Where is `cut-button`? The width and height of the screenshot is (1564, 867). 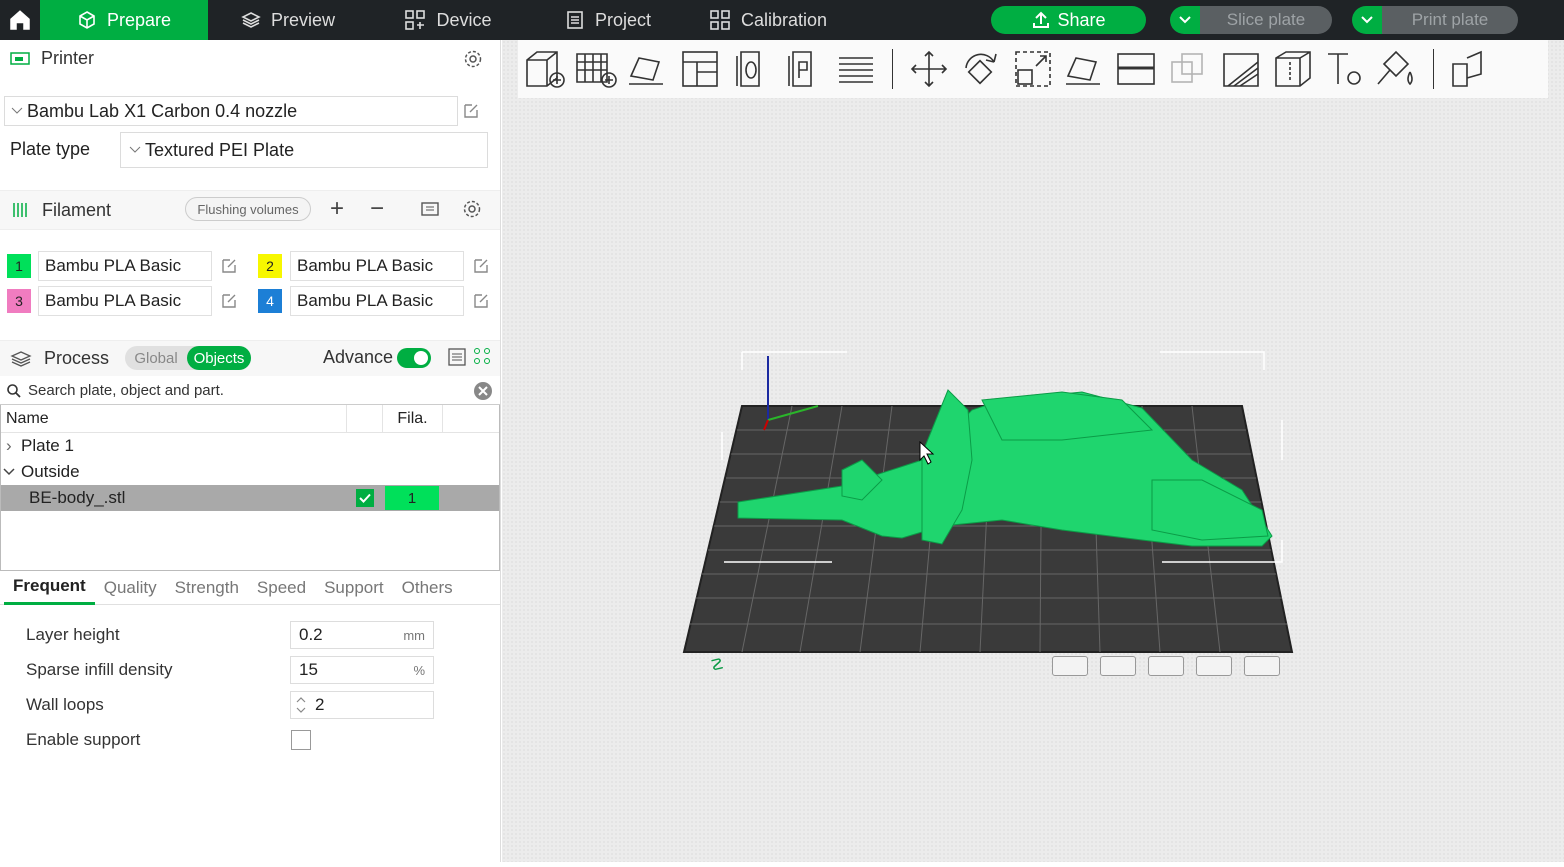 cut-button is located at coordinates (1137, 69).